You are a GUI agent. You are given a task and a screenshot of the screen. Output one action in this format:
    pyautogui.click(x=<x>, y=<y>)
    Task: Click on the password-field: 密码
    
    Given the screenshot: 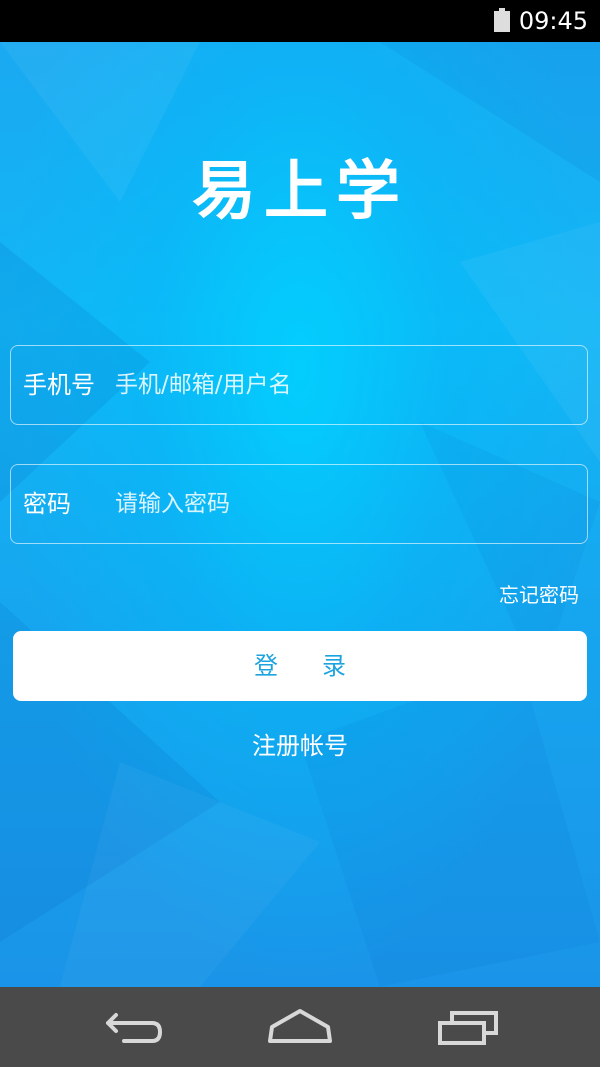 What is the action you would take?
    pyautogui.click(x=299, y=504)
    